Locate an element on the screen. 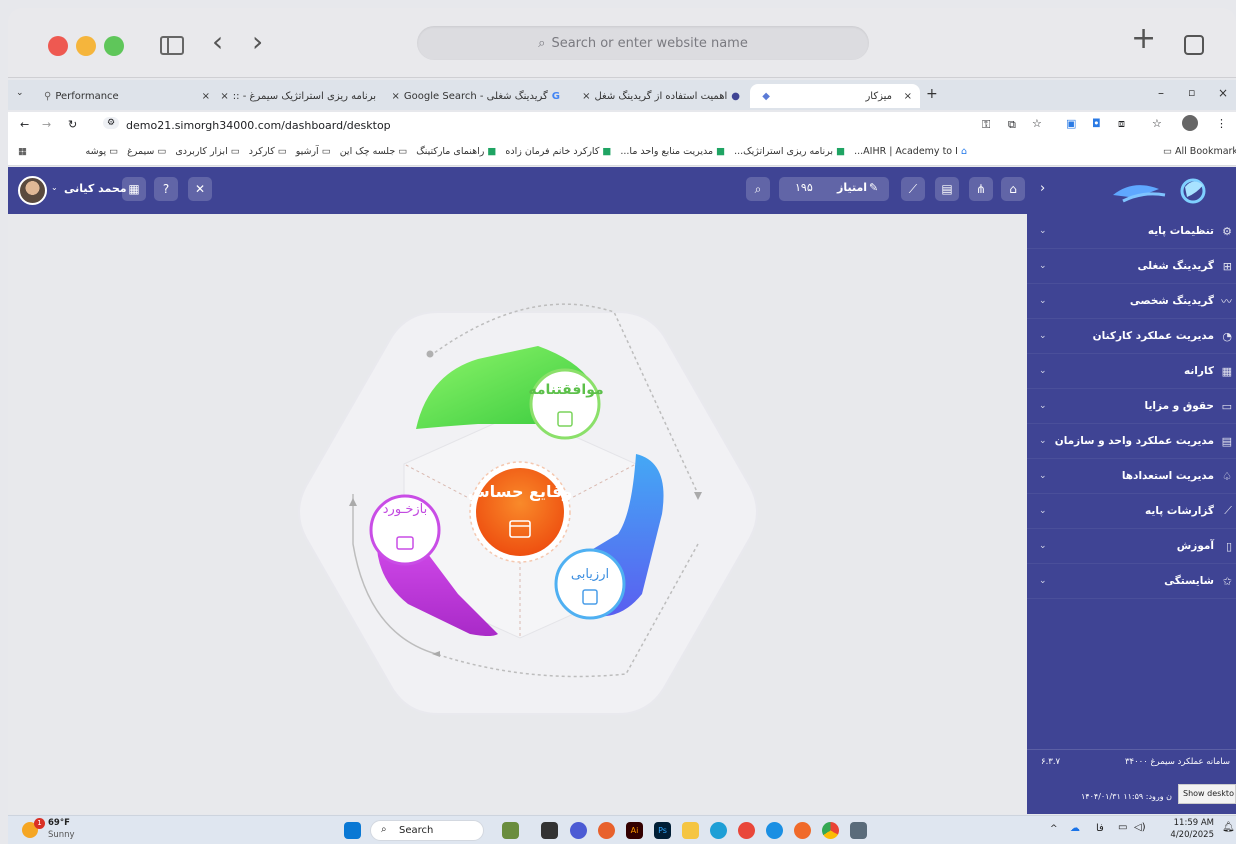 The height and width of the screenshot is (844, 1236). site-info-icon: ⚙ is located at coordinates (111, 123).